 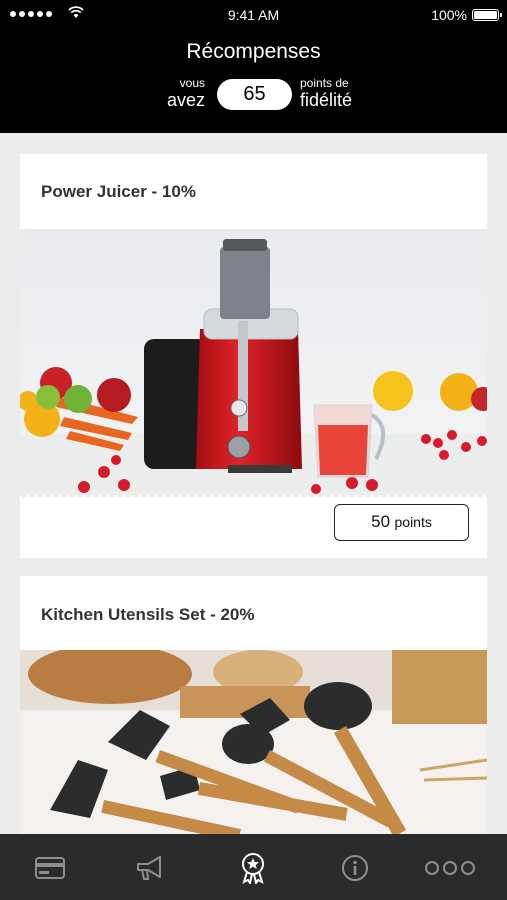 I want to click on rewards-badge-icon, so click(x=253, y=868).